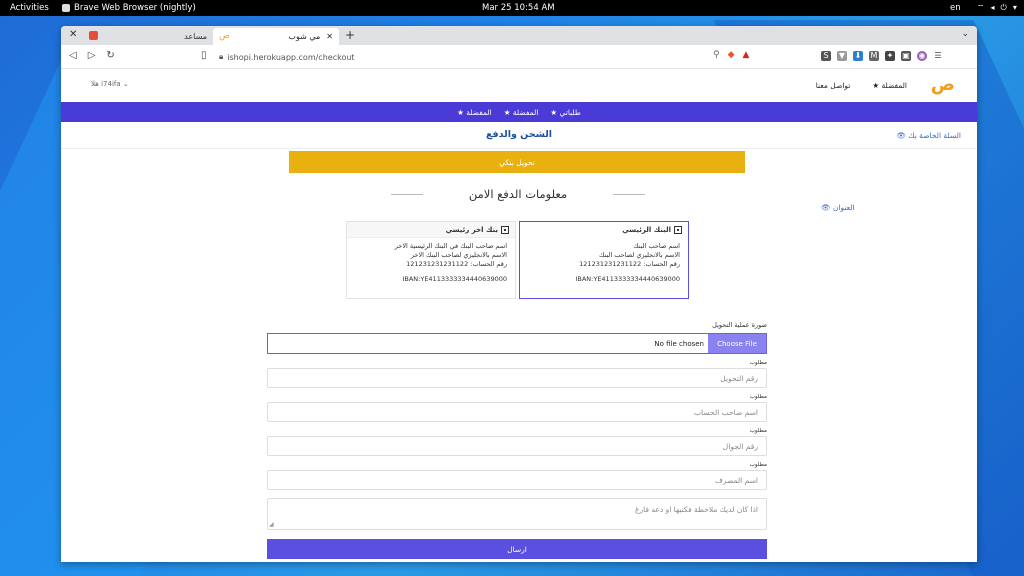  What do you see at coordinates (517, 412) in the screenshot?
I see `account-holder-input: اسم صاحب الحساب` at bounding box center [517, 412].